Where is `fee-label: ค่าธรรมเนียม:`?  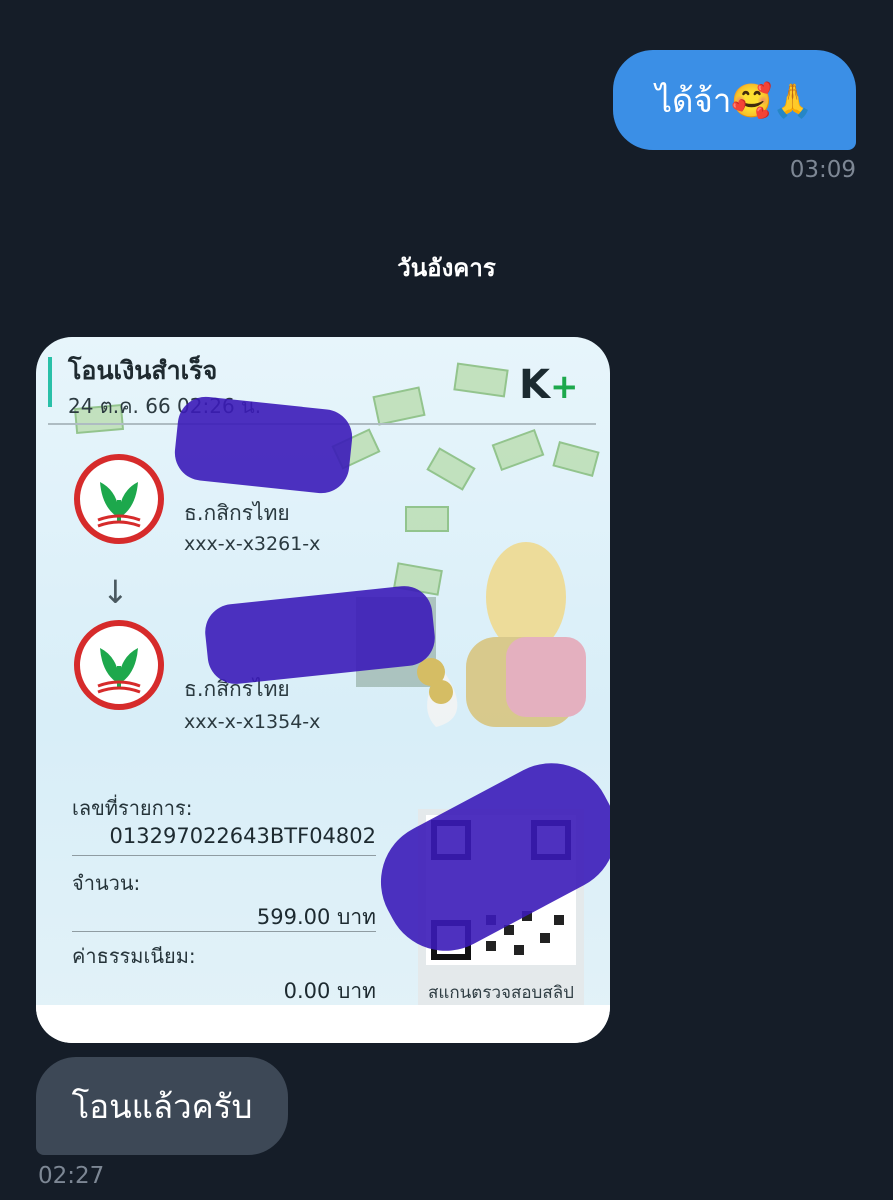 fee-label: ค่าธรรมเนียม: is located at coordinates (134, 956).